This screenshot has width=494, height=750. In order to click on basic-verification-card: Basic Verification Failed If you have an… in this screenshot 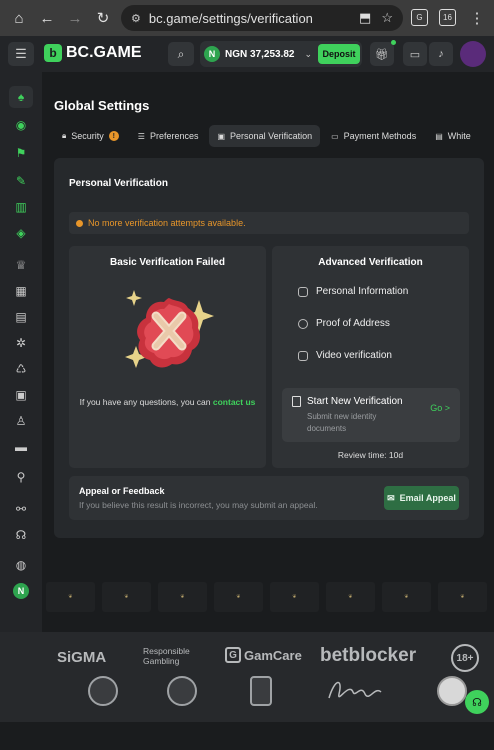, I will do `click(167, 357)`.